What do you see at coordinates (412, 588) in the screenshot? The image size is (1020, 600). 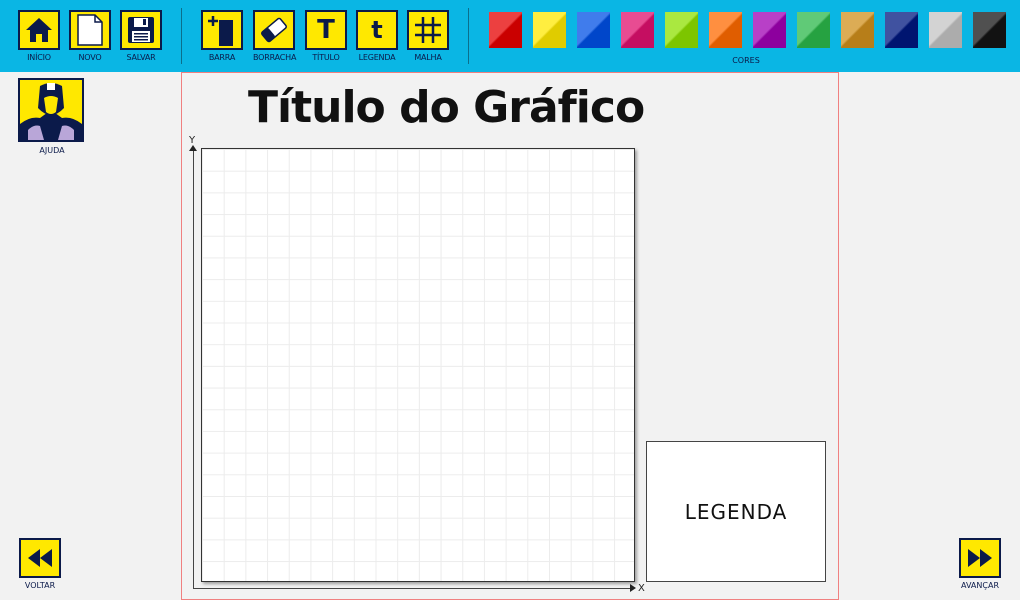 I see `x-axis-line` at bounding box center [412, 588].